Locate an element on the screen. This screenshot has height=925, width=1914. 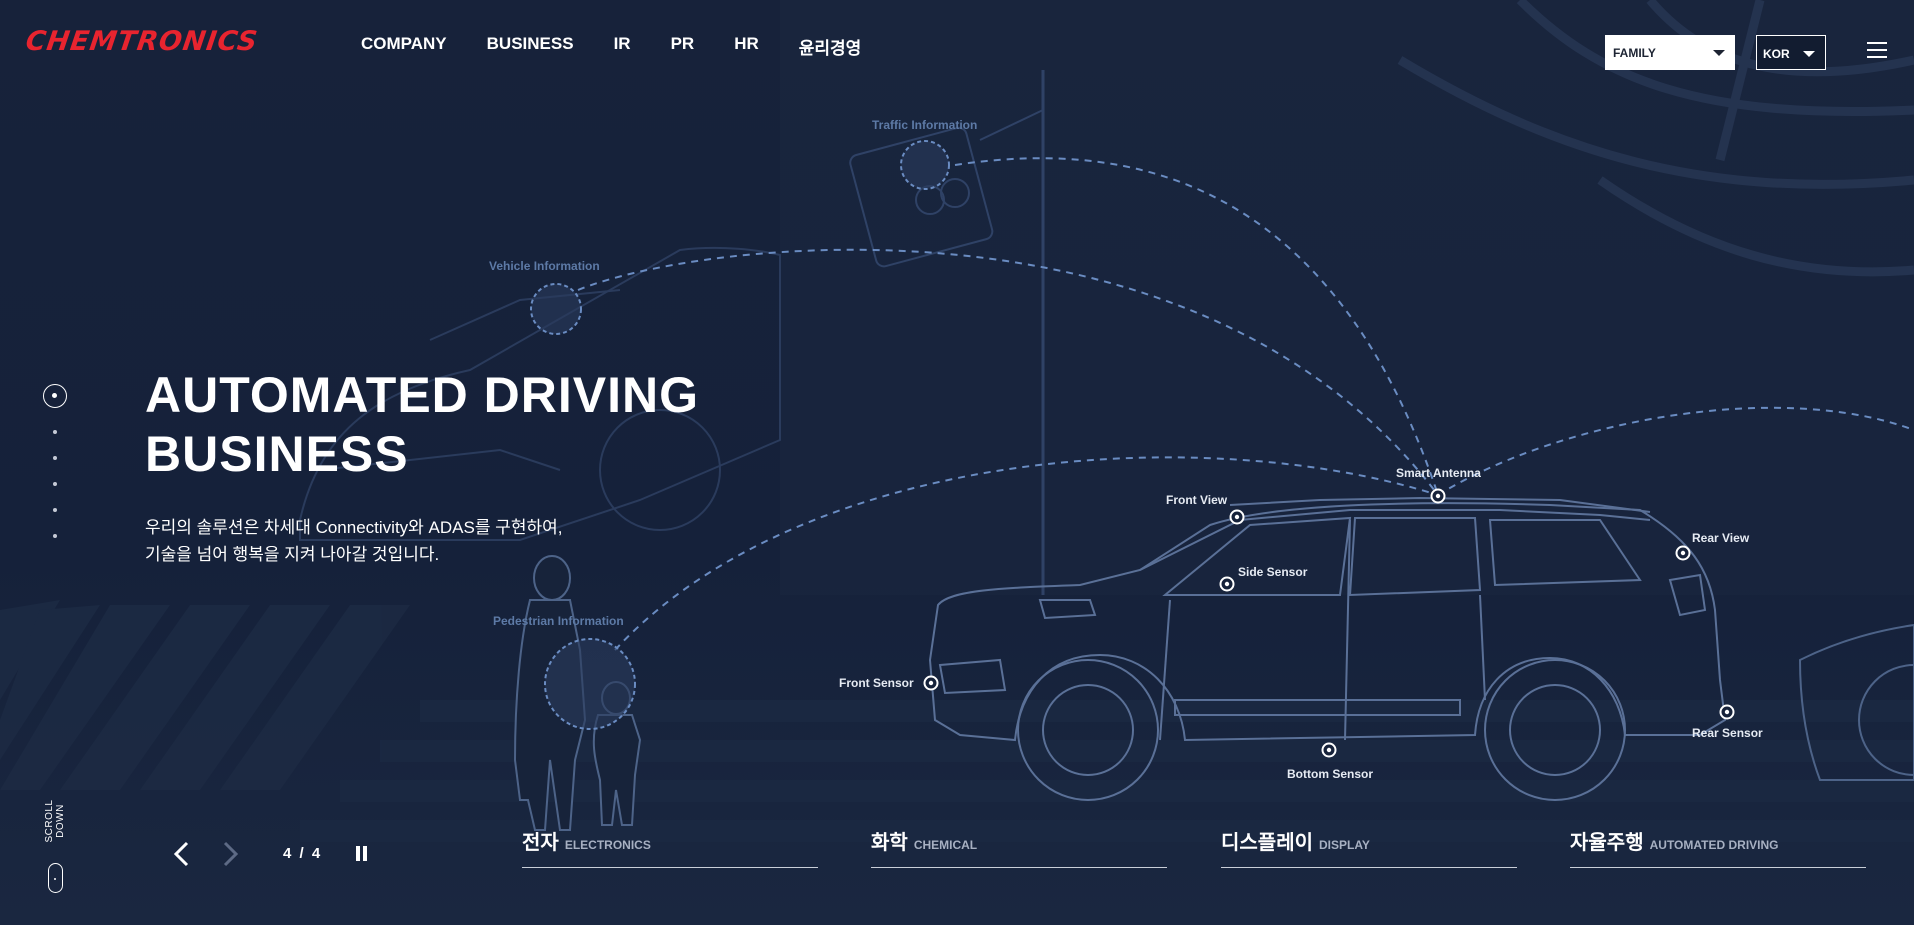
label-smart-antenna: Smart Antenna is located at coordinates (1438, 473).